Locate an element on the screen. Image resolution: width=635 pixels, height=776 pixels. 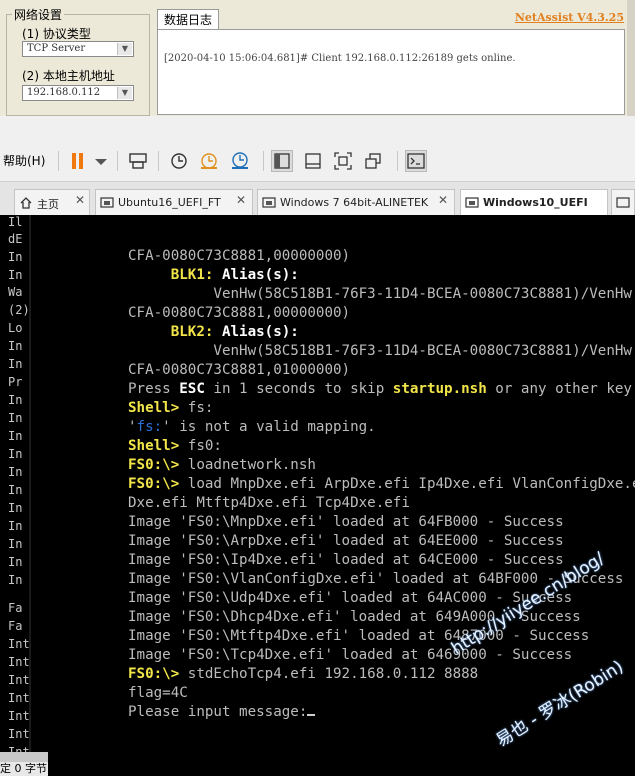
tab-windows7: Windows 7 64bit-ALINETEK ✕ is located at coordinates (356, 202).